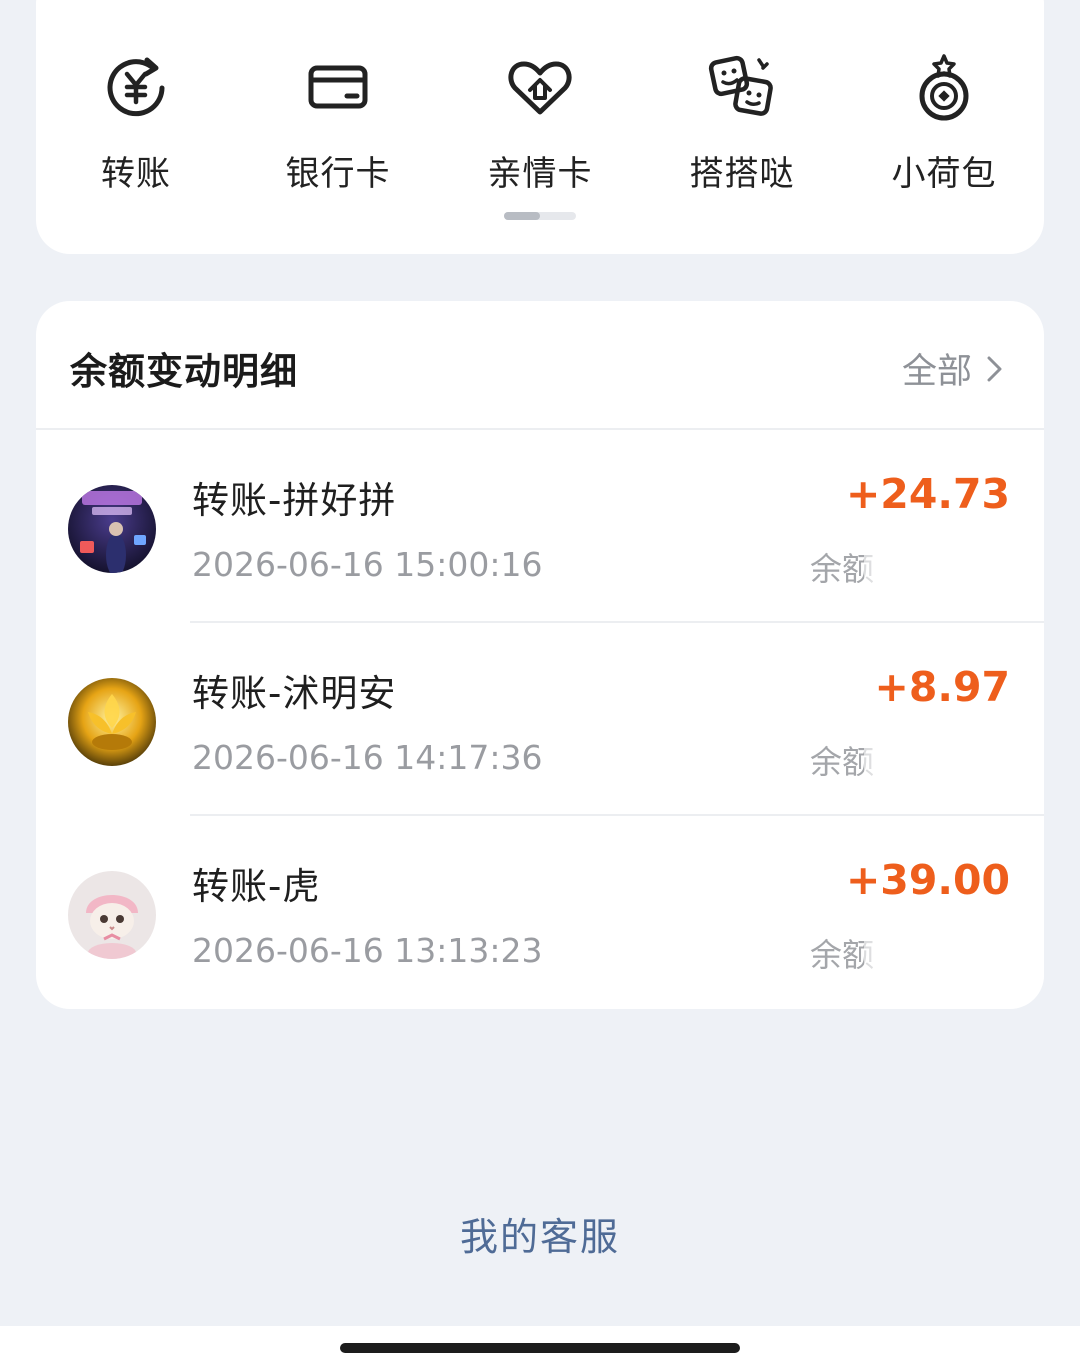 This screenshot has height=1371, width=1080. Describe the element at coordinates (136, 174) in the screenshot. I see `transfer-label: 转账` at that location.